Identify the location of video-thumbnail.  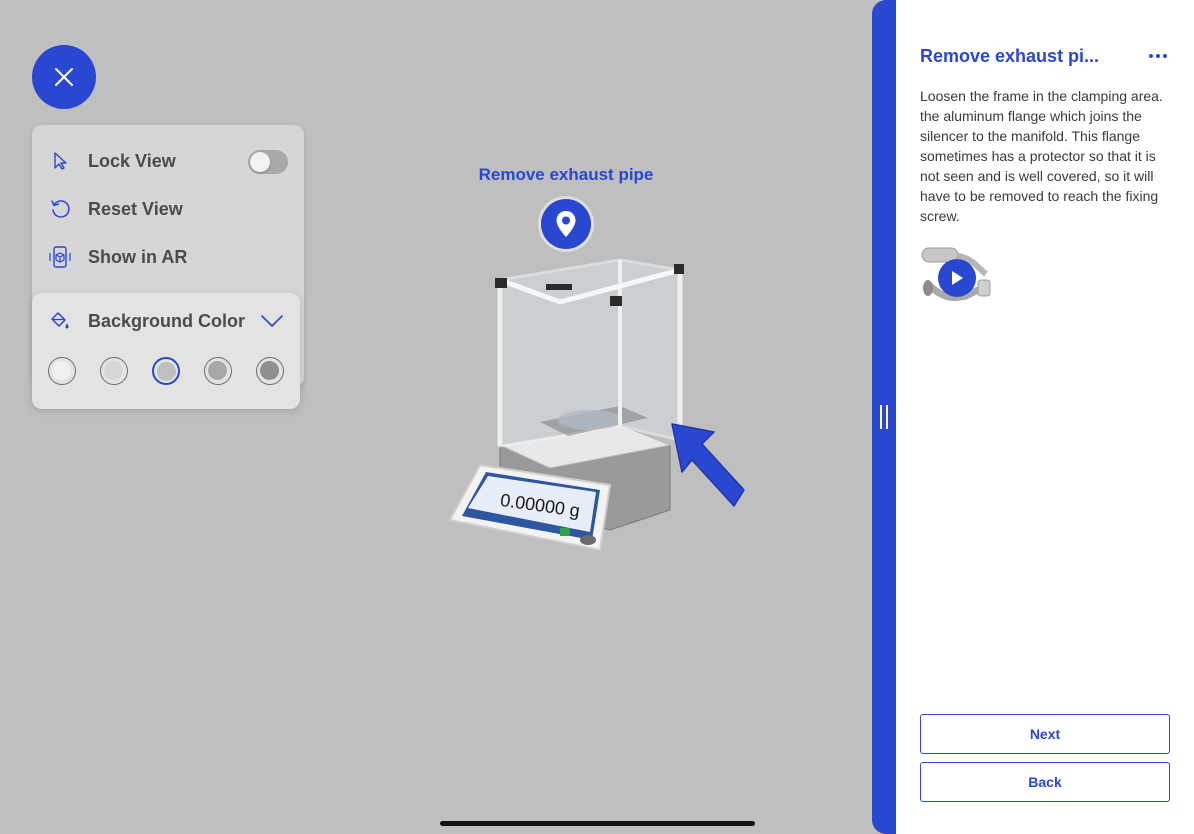
(956, 277).